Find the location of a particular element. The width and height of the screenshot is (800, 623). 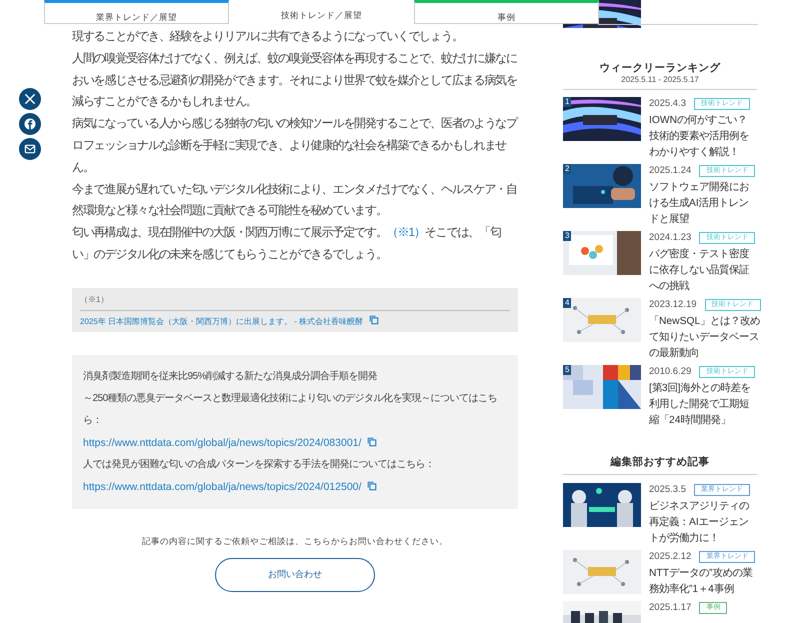

article-paragraph: 今まで進展が遅れていた匂いデジタル化技術により、エンタメだけでなく、ヘルスケア・自然環境など様々な社会問題に貢献できる可能性を秘めています。 is located at coordinates (295, 200).